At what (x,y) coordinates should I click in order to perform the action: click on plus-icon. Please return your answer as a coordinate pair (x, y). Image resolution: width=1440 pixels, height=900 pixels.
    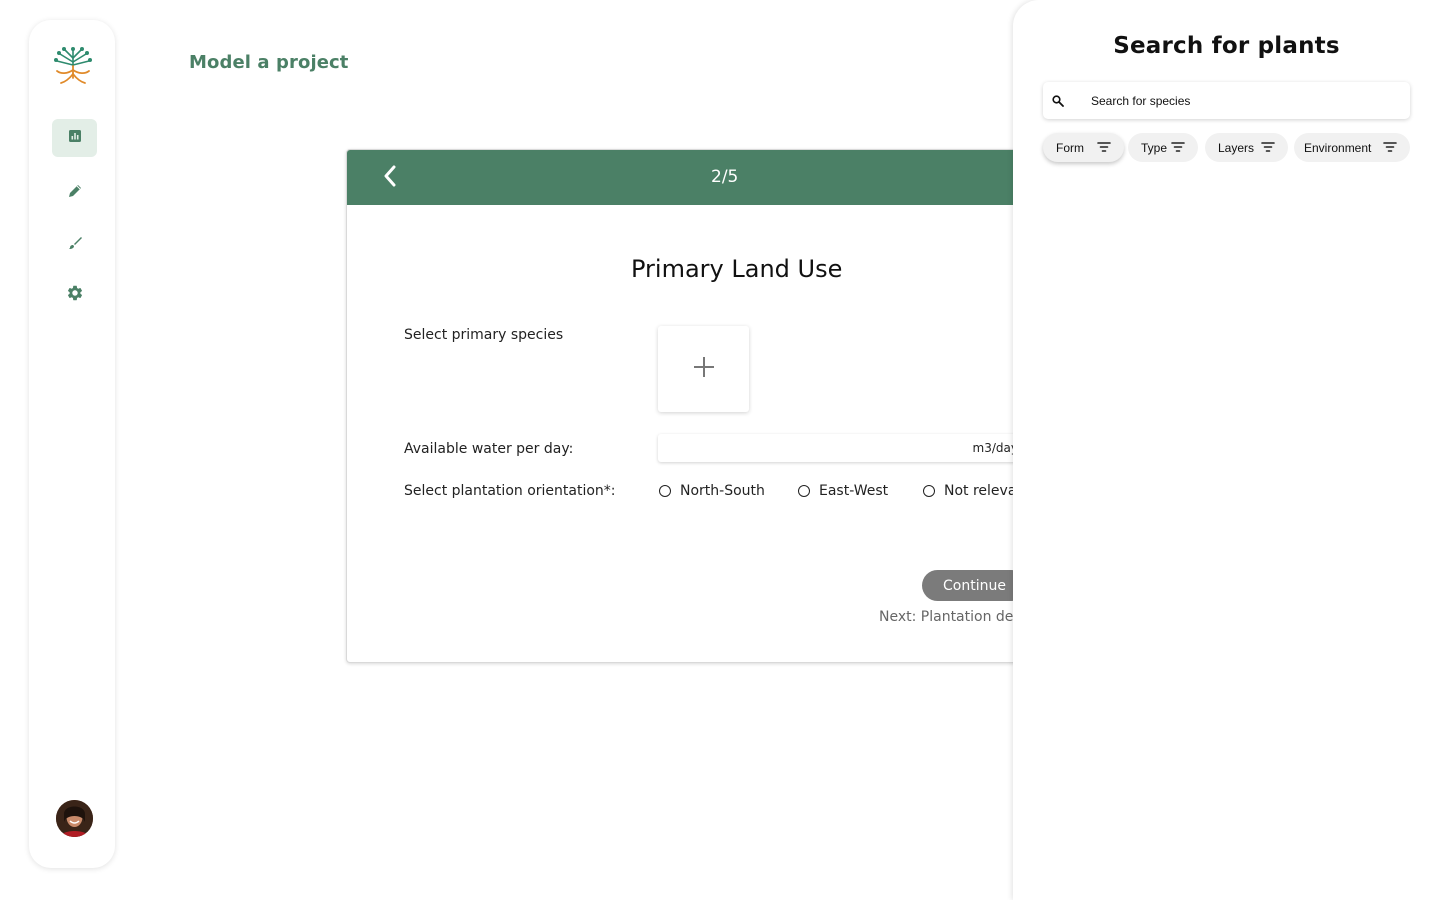
    Looking at the image, I should click on (704, 369).